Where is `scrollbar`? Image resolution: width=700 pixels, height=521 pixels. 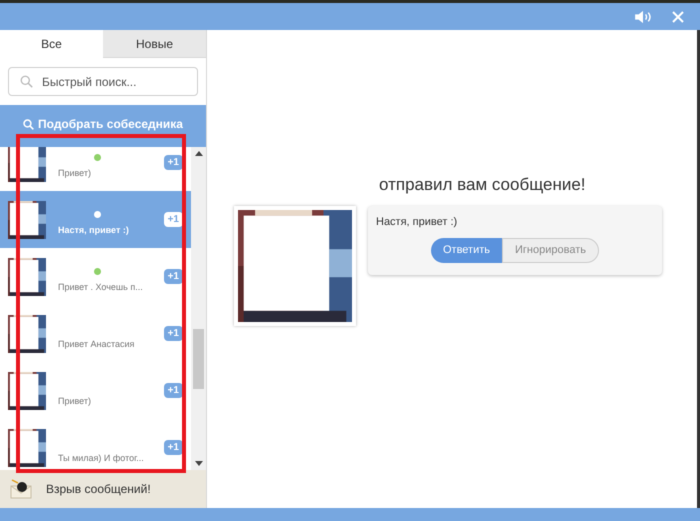 scrollbar is located at coordinates (198, 308).